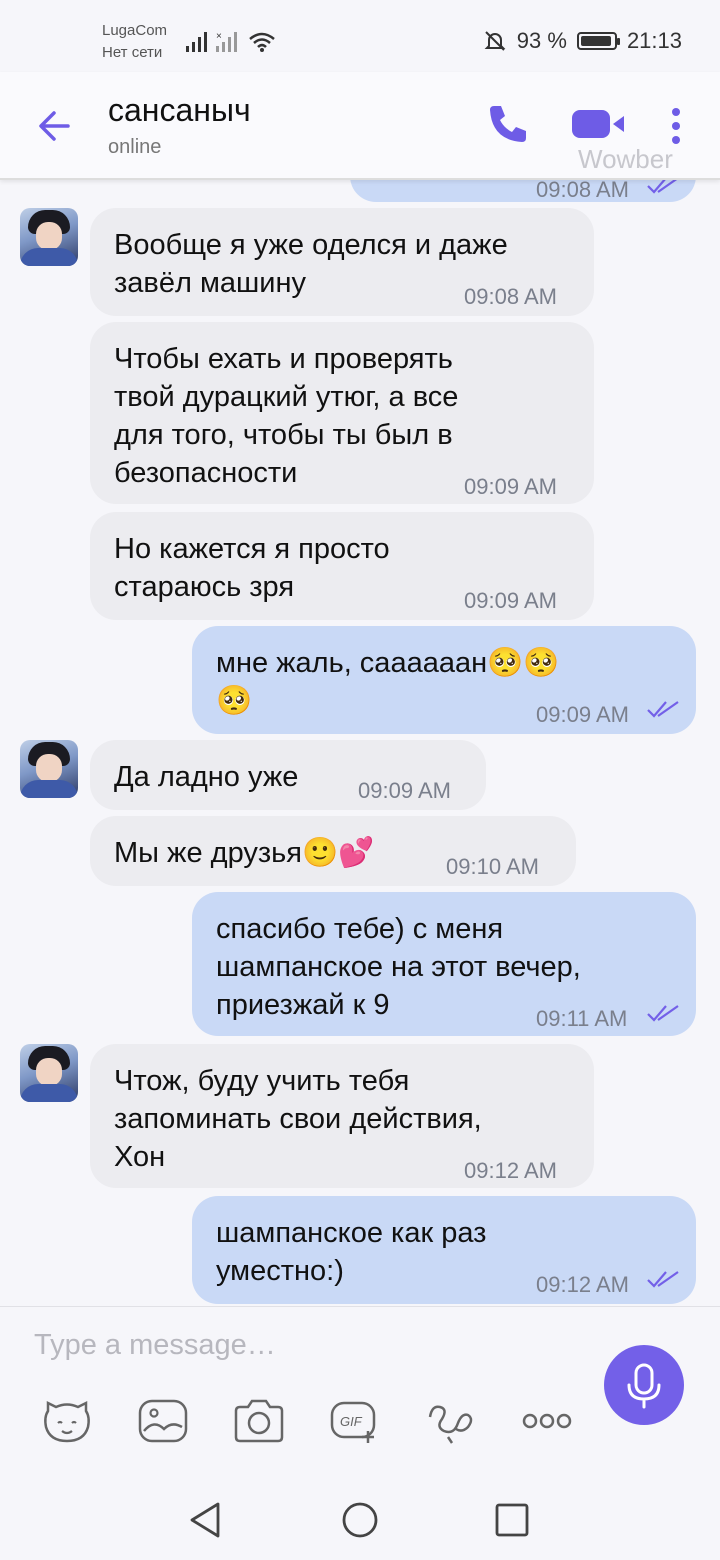 The height and width of the screenshot is (1560, 720). Describe the element at coordinates (135, 30) in the screenshot. I see `carrier-name: LugaCom` at that location.